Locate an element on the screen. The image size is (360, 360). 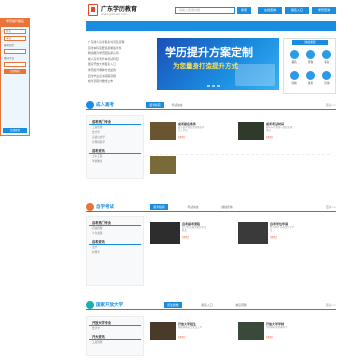
article-card: 自考学位申请 符合条件可申请学士学位 [详情] is located at coordinates (266, 233).